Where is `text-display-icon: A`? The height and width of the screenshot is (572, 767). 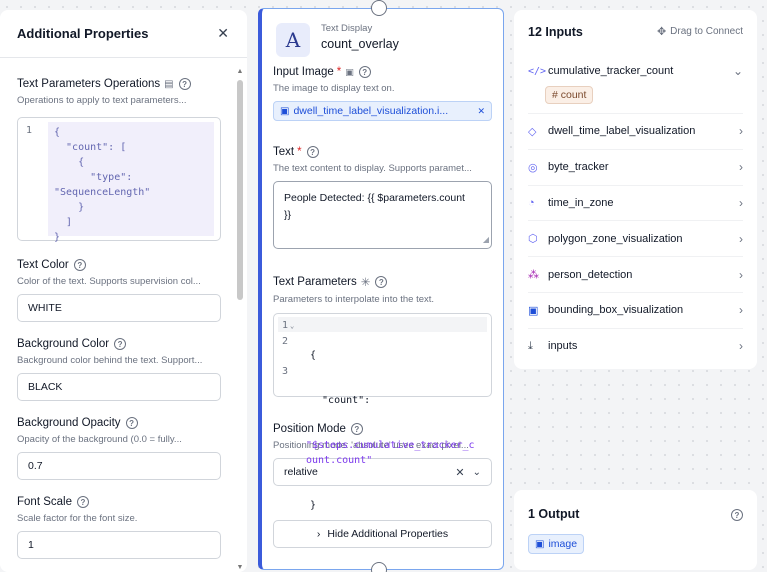 text-display-icon: A is located at coordinates (293, 40).